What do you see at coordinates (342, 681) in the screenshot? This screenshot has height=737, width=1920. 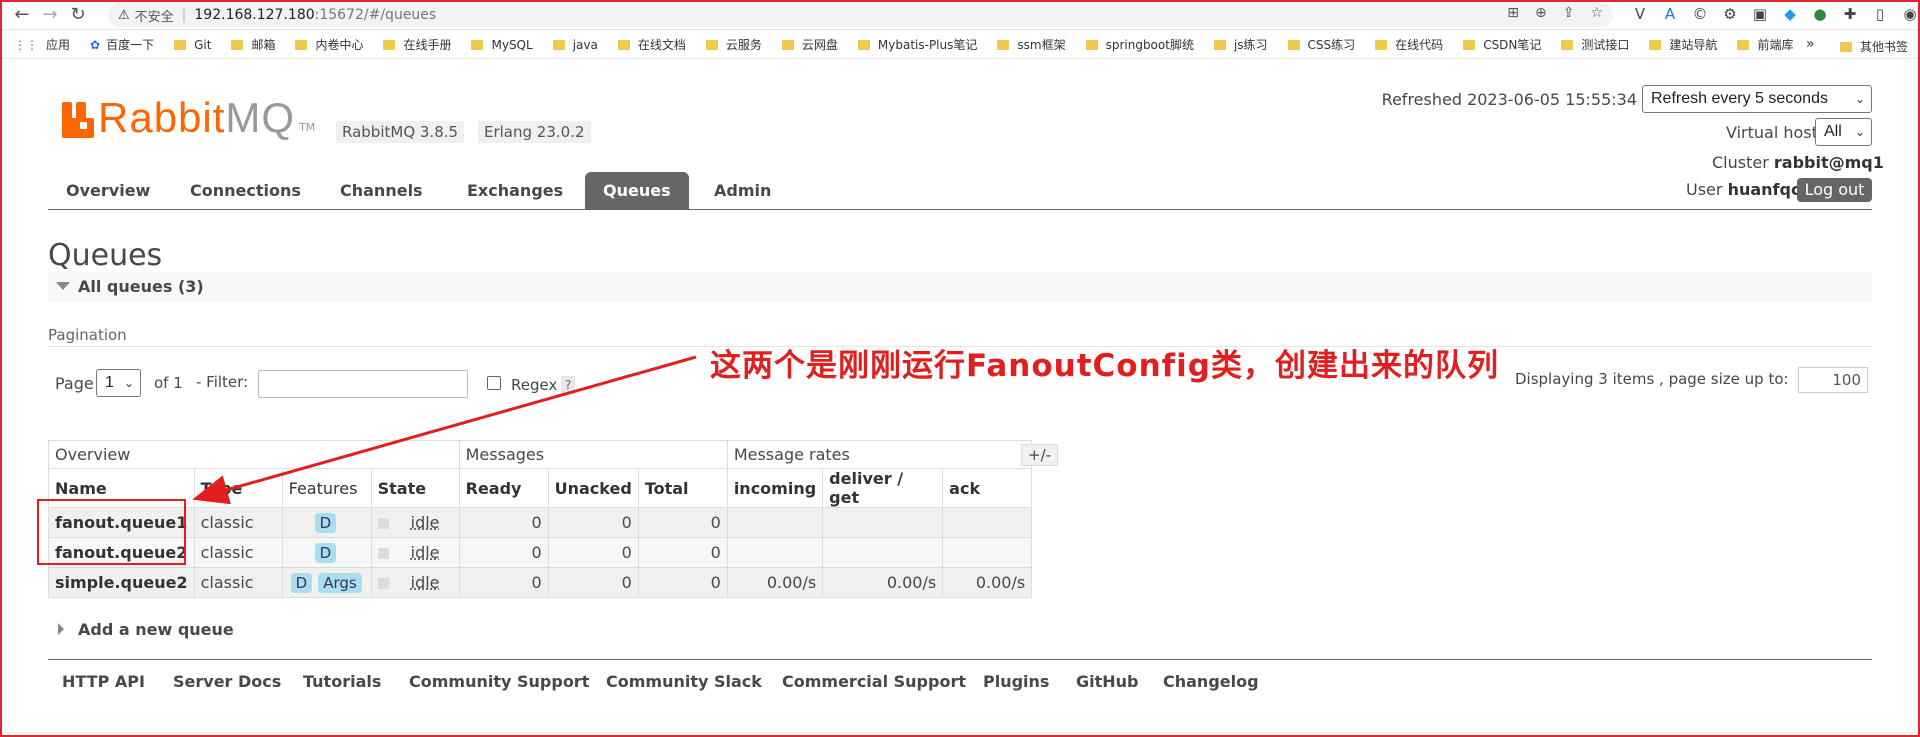 I see `footer-link-tutorials: Tutorials` at bounding box center [342, 681].